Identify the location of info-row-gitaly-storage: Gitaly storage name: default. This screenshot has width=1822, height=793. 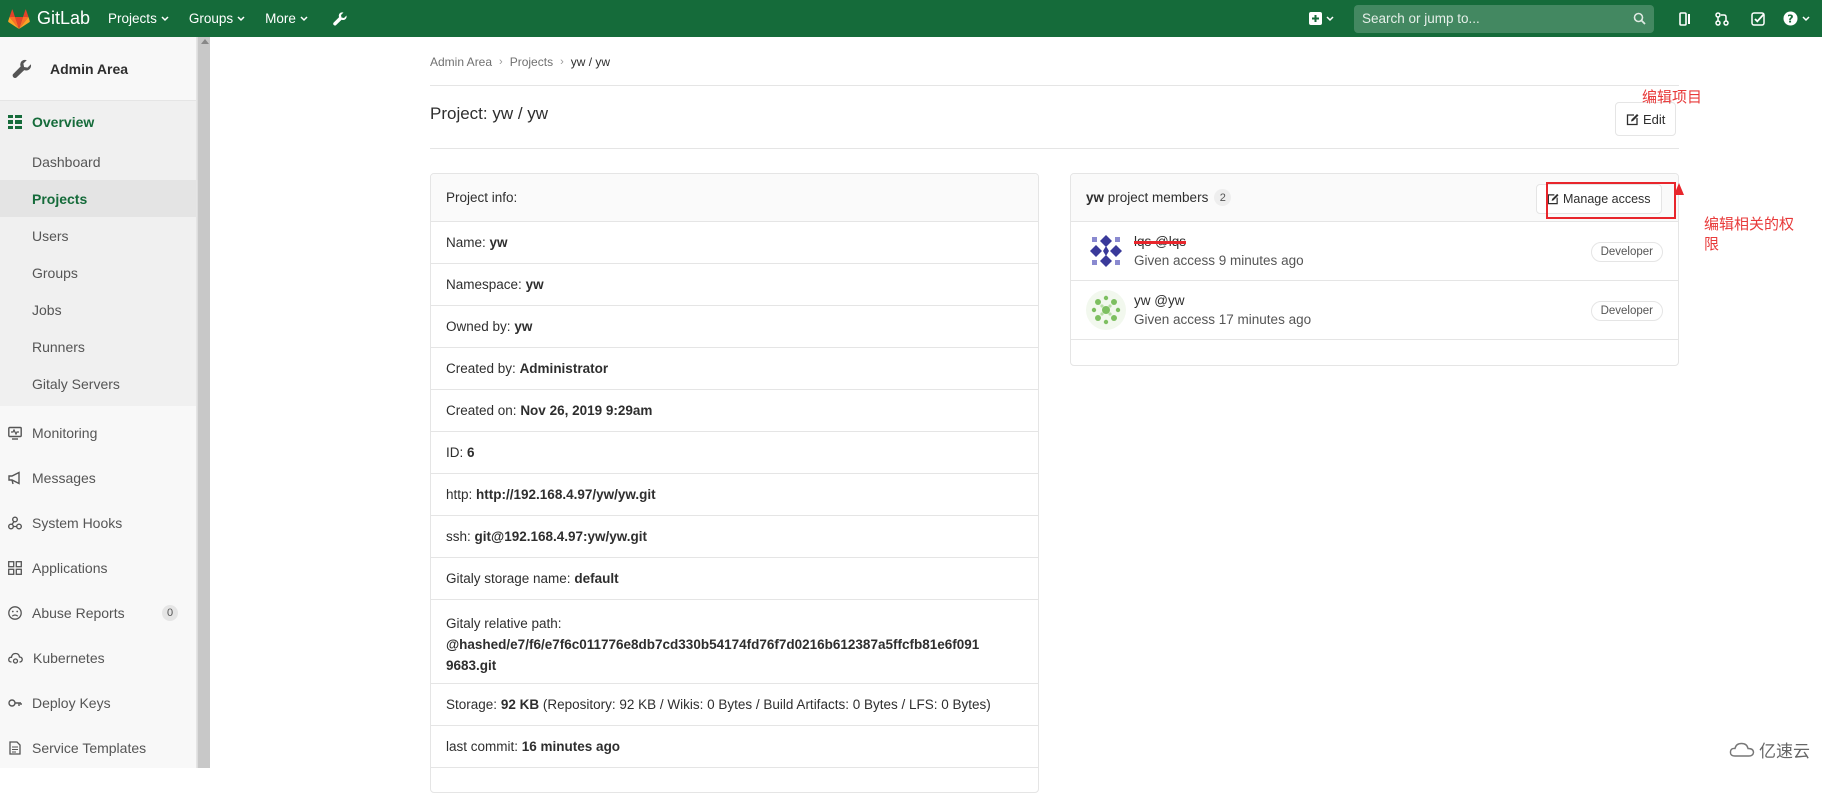
(734, 579).